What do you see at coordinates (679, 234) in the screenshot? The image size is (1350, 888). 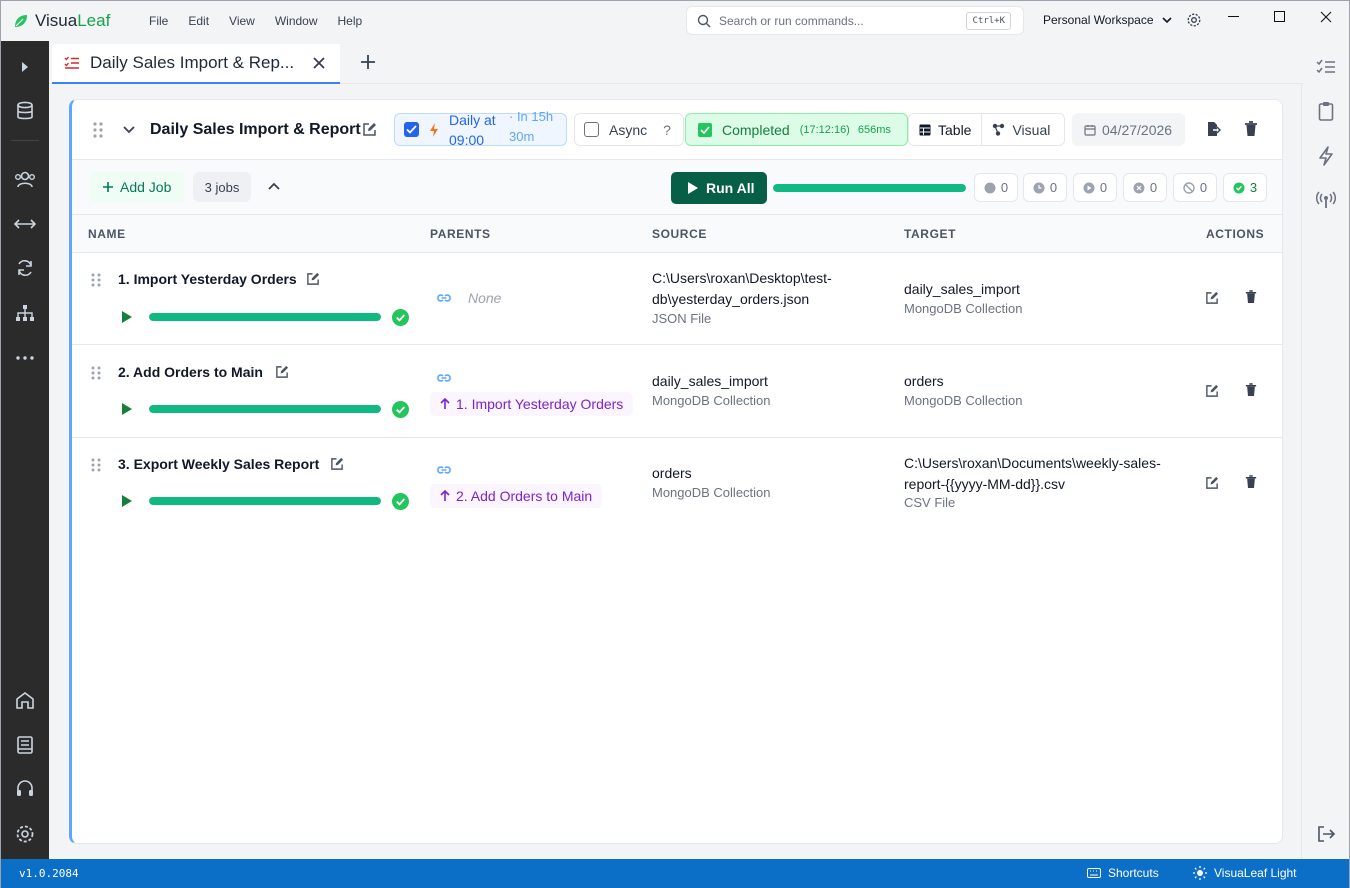 I see `header-source: SOURCE` at bounding box center [679, 234].